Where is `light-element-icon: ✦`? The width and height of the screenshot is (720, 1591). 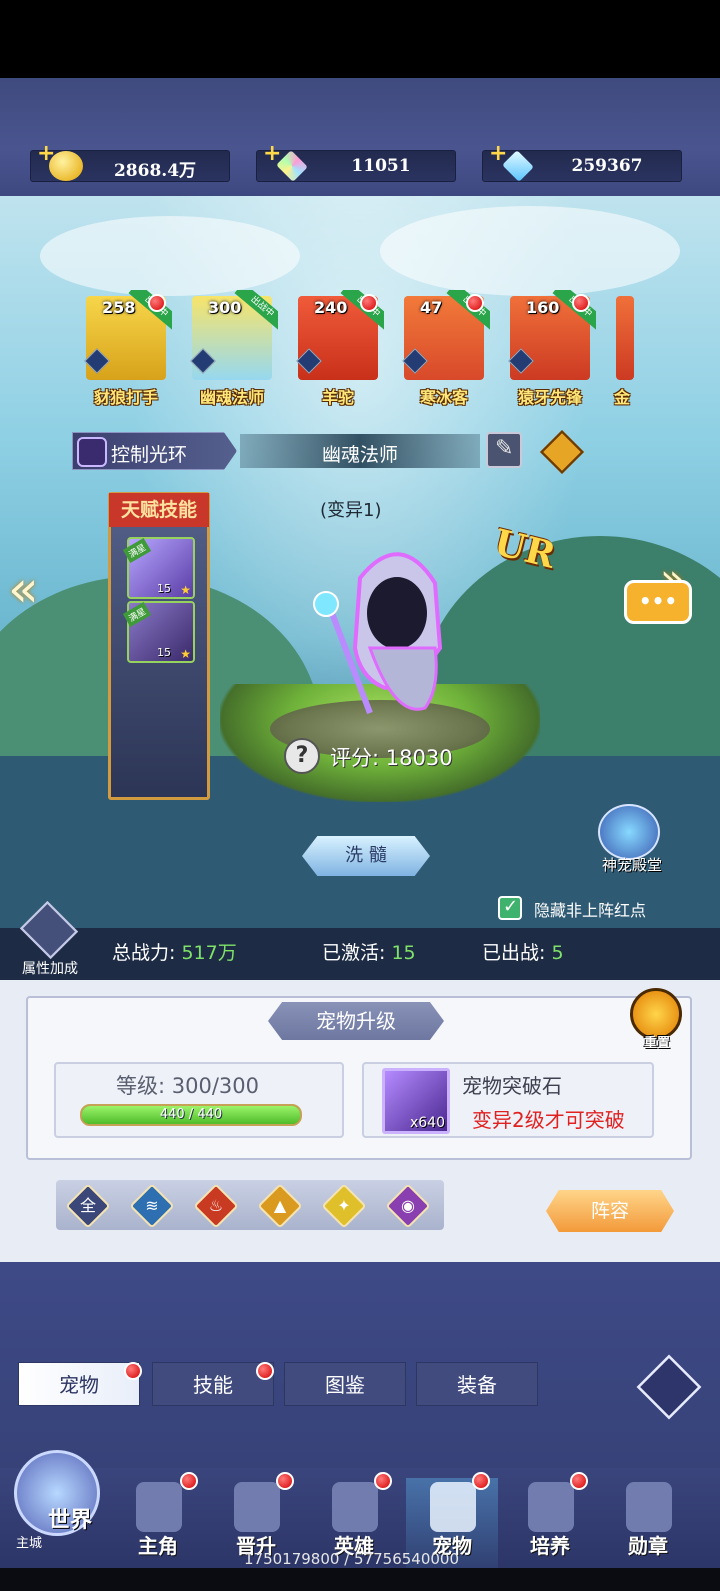 light-element-icon: ✦ is located at coordinates (344, 1206).